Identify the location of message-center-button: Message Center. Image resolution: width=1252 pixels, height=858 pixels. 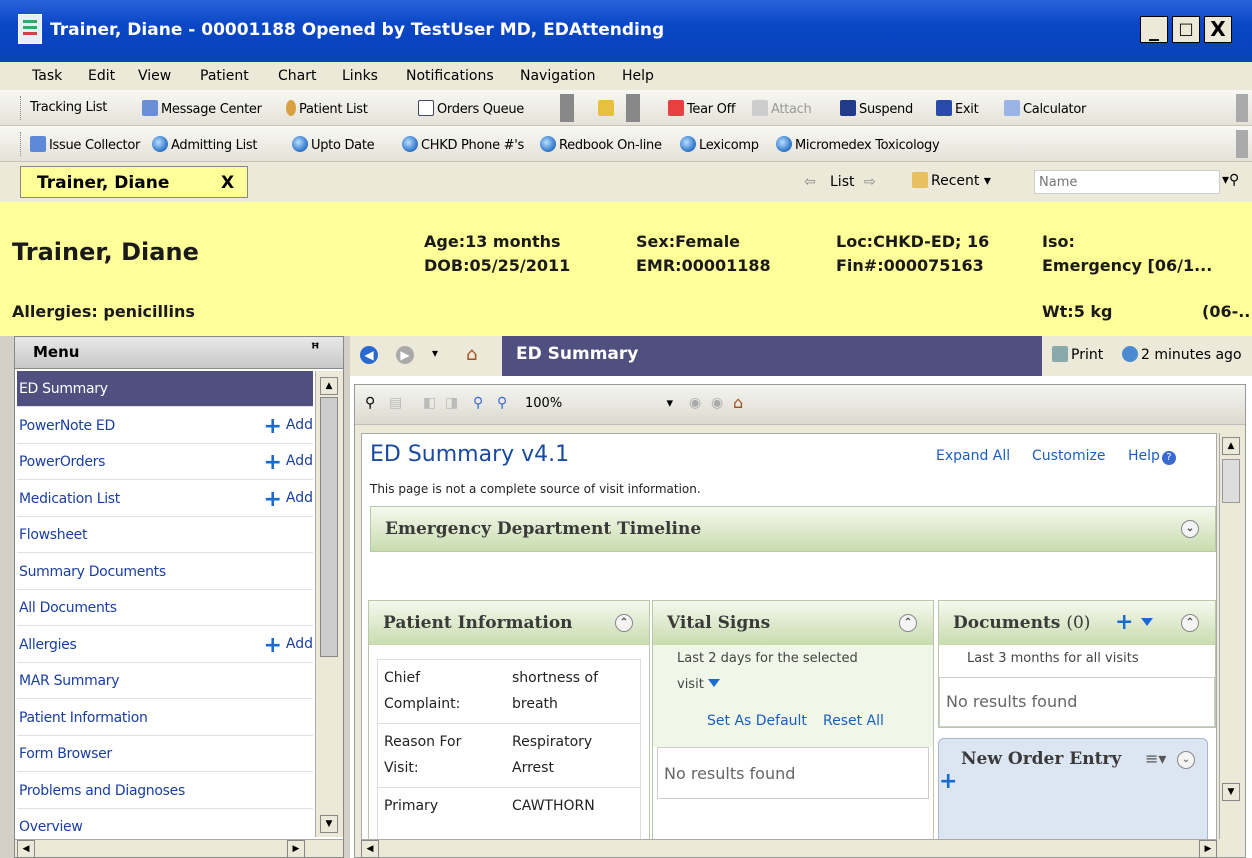
(202, 108).